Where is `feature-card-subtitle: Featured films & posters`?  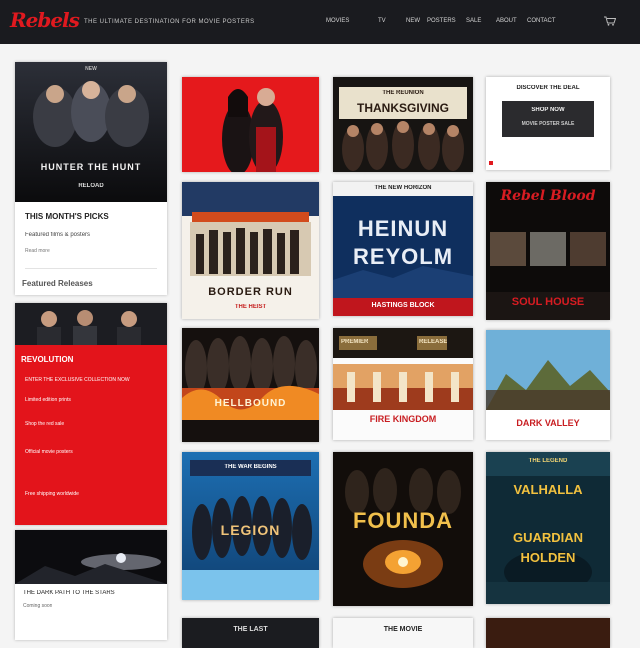
feature-card-subtitle: Featured films & posters is located at coordinates (58, 235).